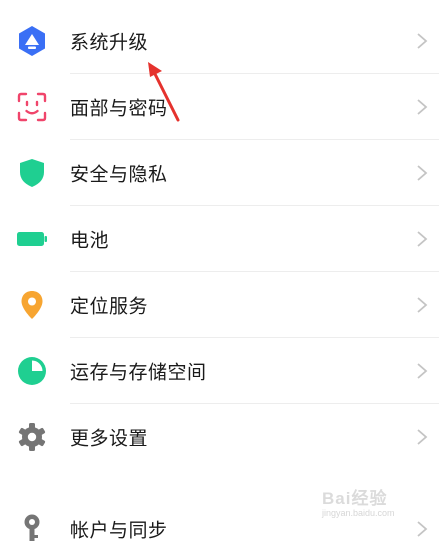 This screenshot has height=541, width=439. Describe the element at coordinates (219, 40) in the screenshot. I see `settings-item-system-update: 系统升级` at that location.